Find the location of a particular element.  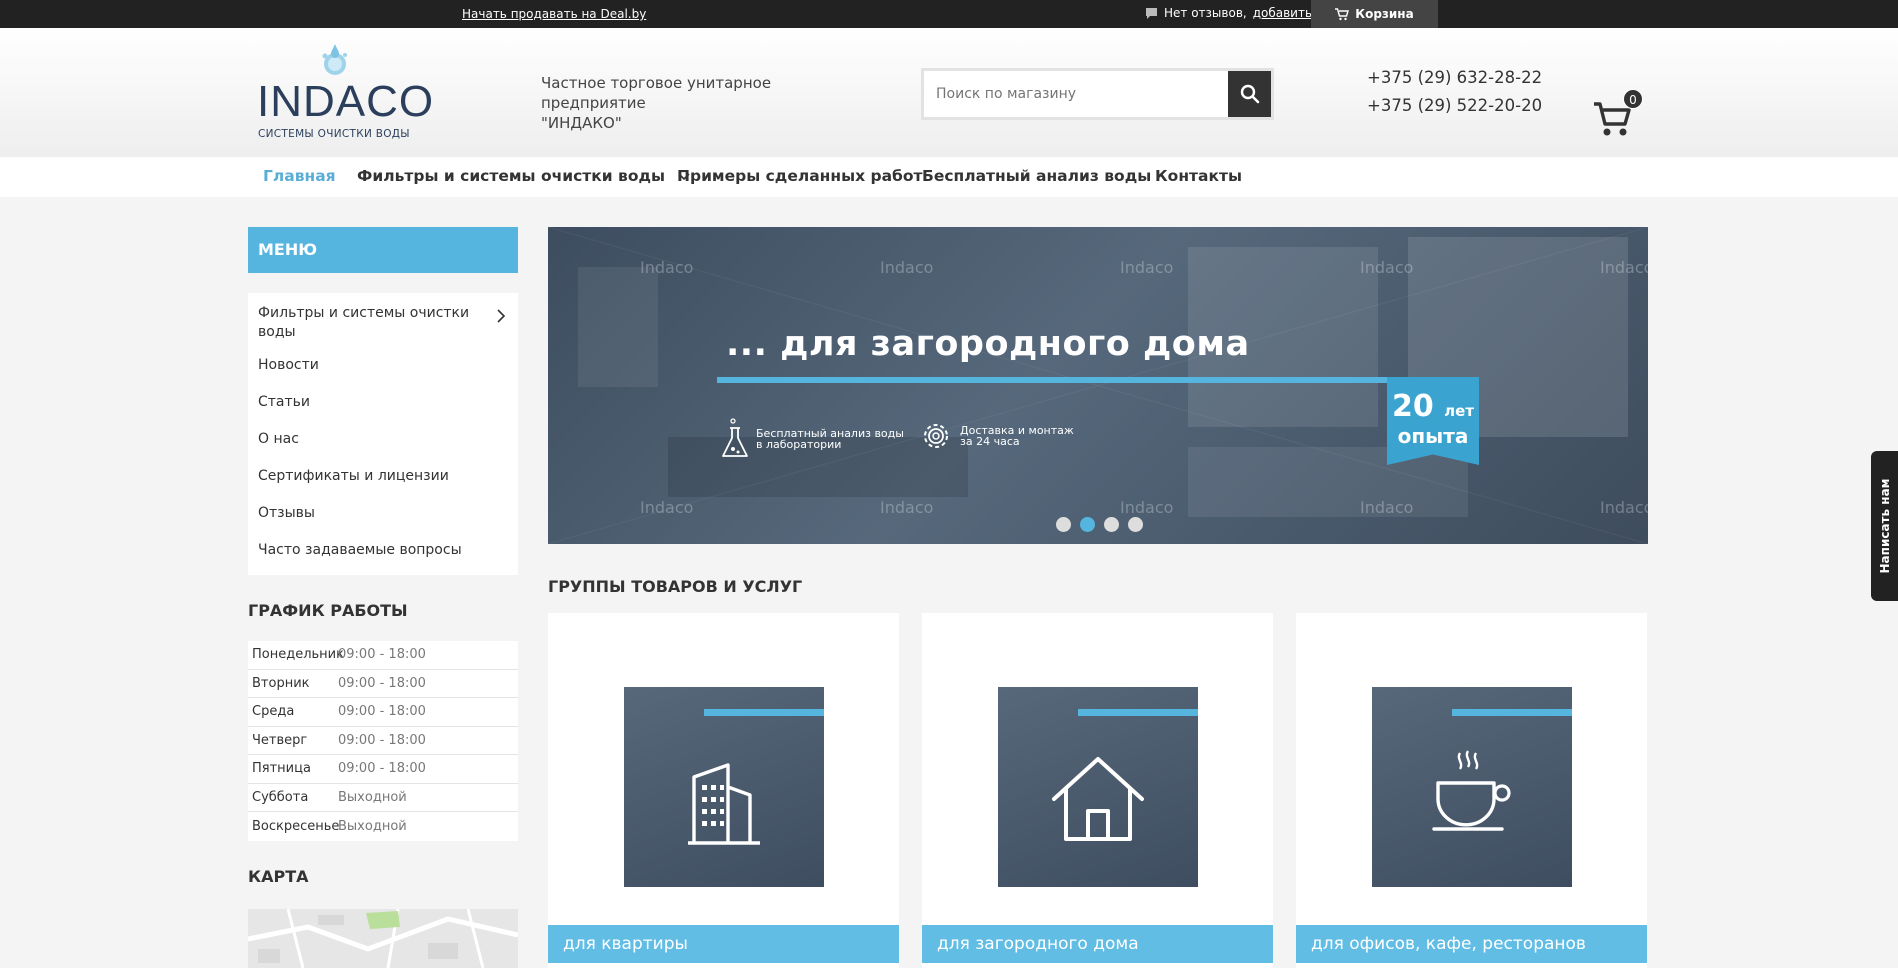

nav-contacts: Контакты is located at coordinates (1198, 176).